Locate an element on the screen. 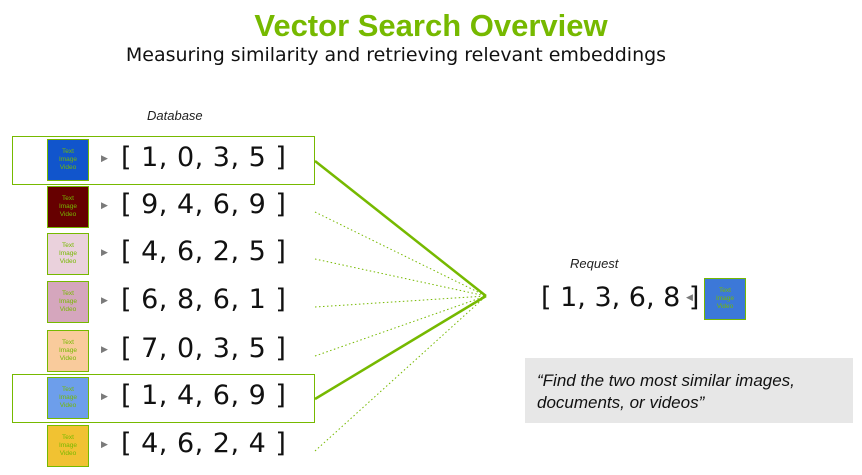 The width and height of the screenshot is (862, 475). embedding-vector: [ 7, 0, 3, 5 ] is located at coordinates (204, 348).